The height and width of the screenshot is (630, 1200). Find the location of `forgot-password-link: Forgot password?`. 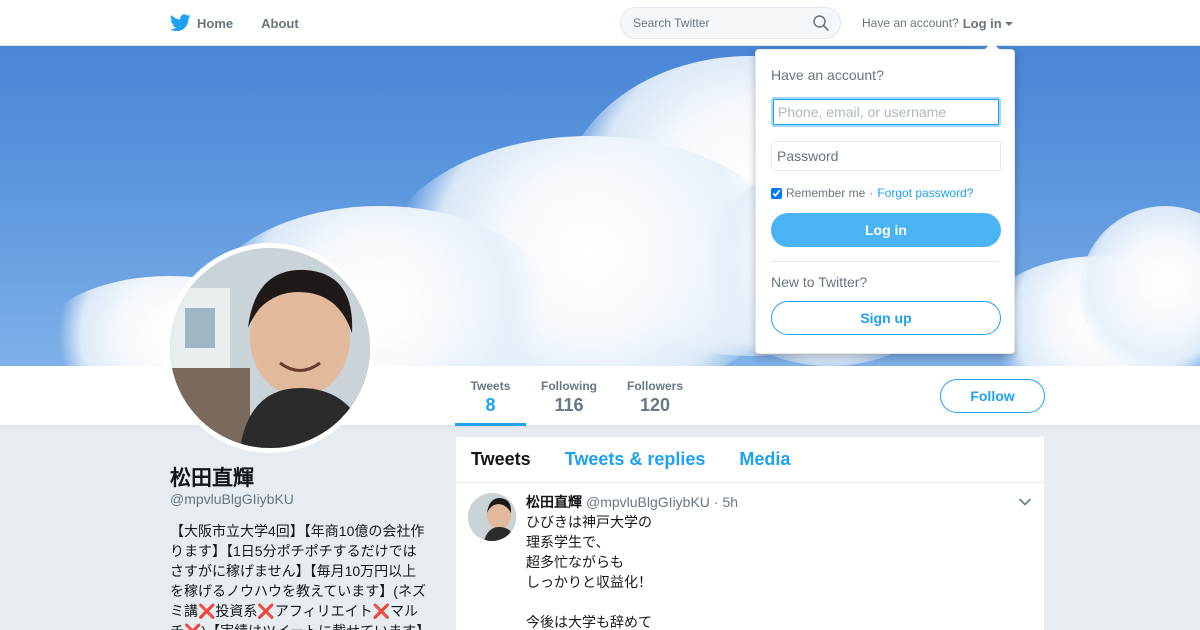

forgot-password-link: Forgot password? is located at coordinates (925, 193).